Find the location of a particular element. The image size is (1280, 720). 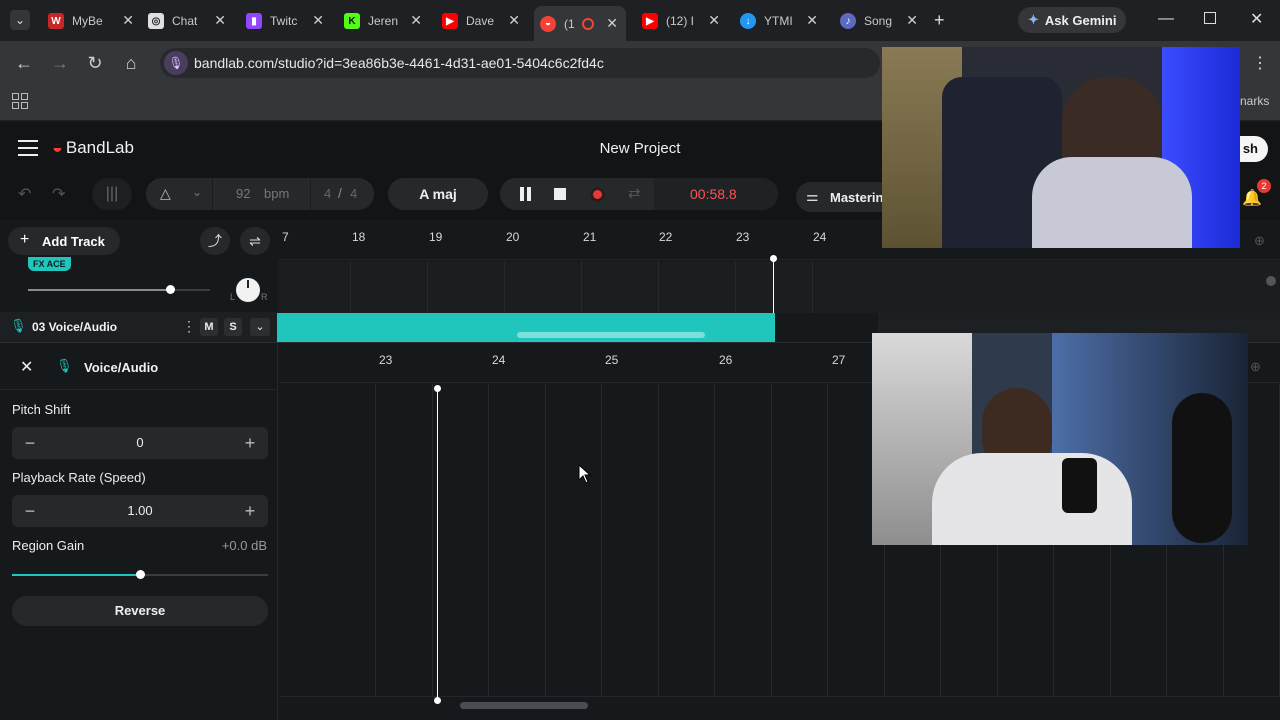

pitch-shift-stepper: − 0 + is located at coordinates (140, 443).